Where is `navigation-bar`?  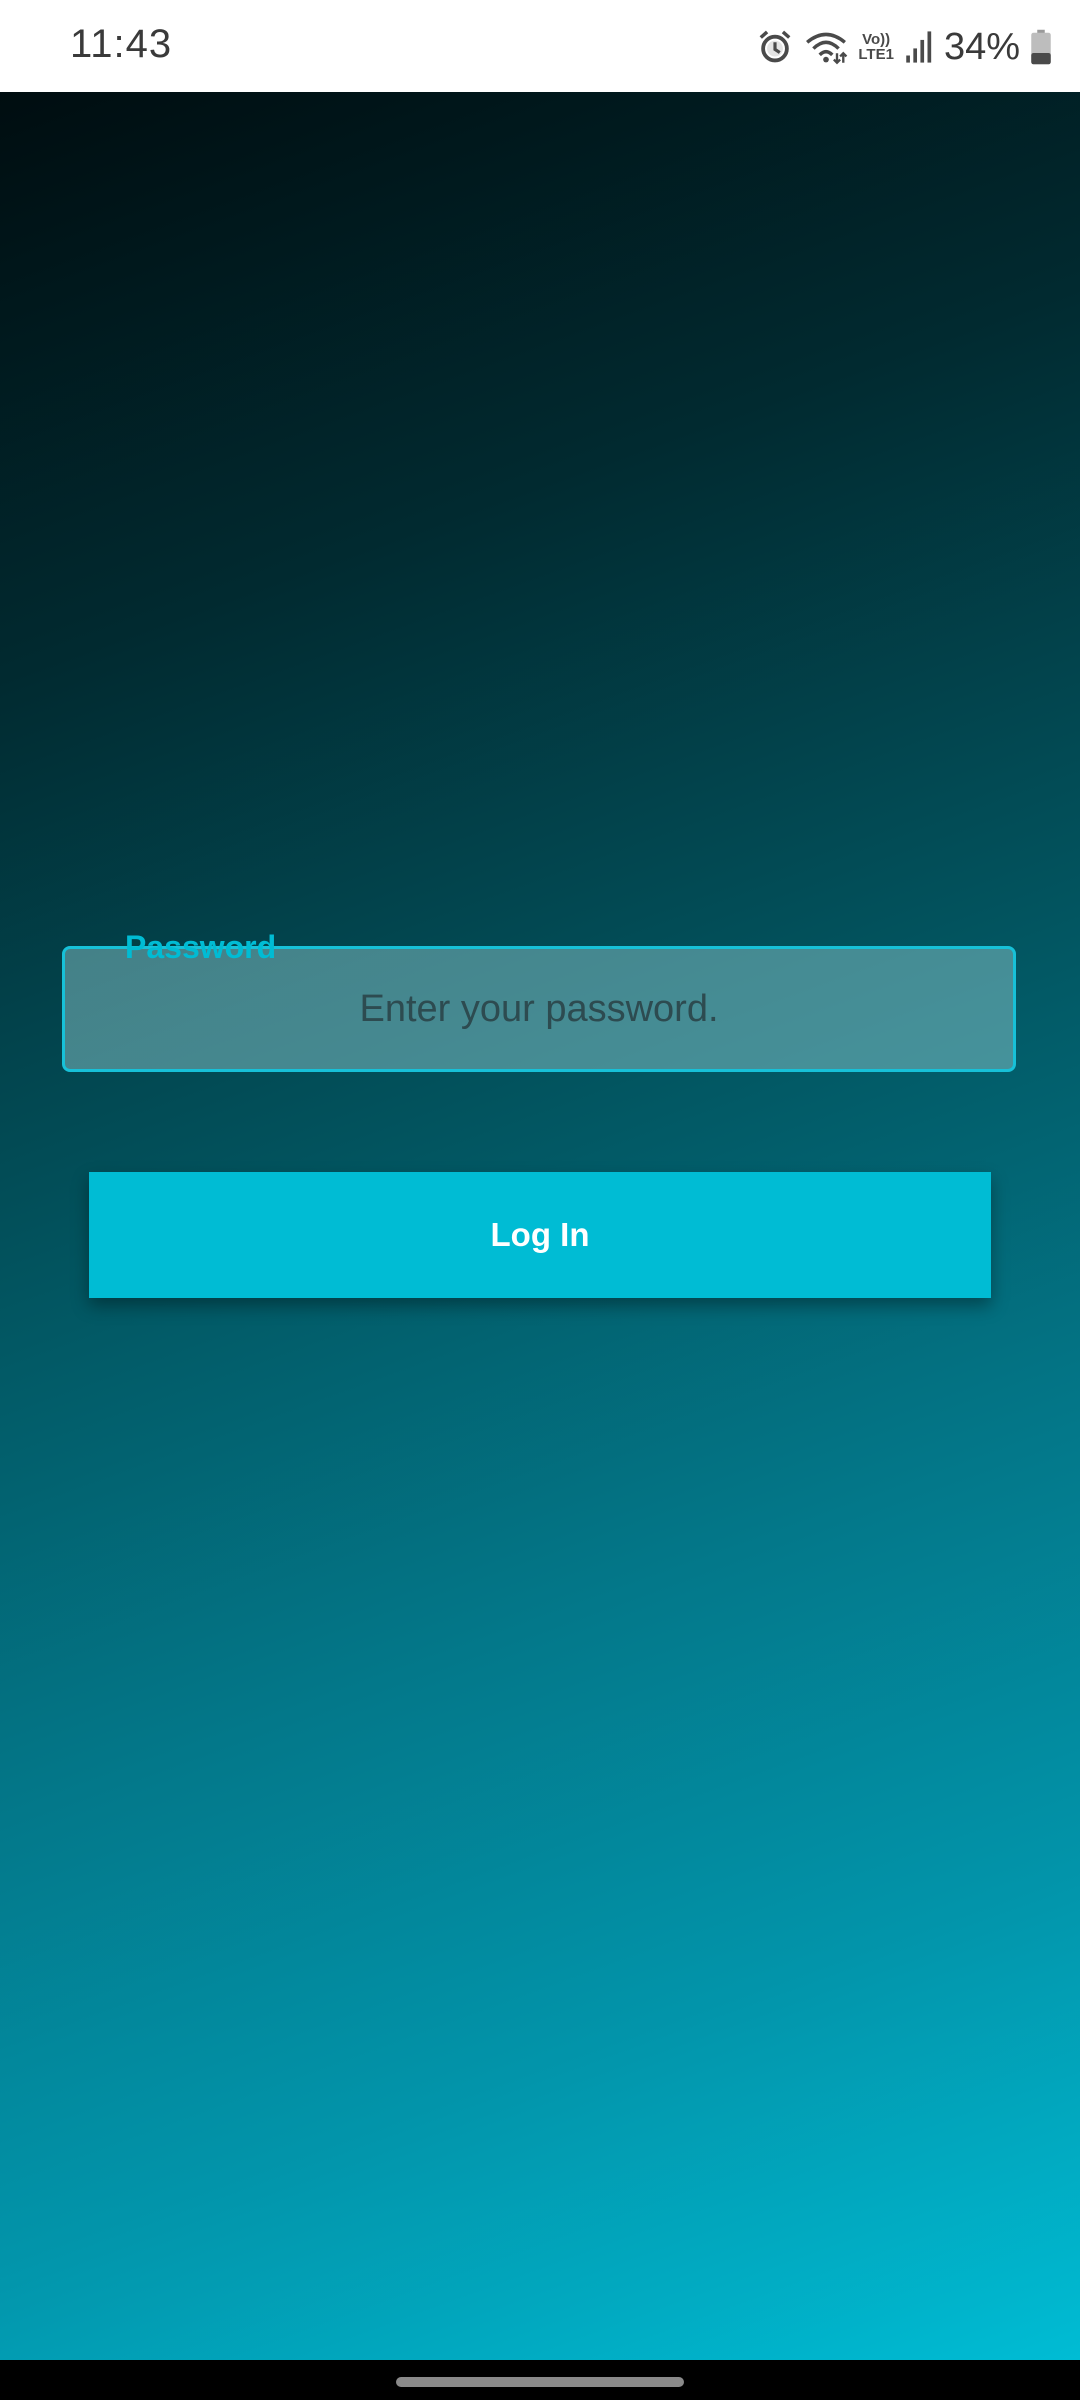 navigation-bar is located at coordinates (540, 2380).